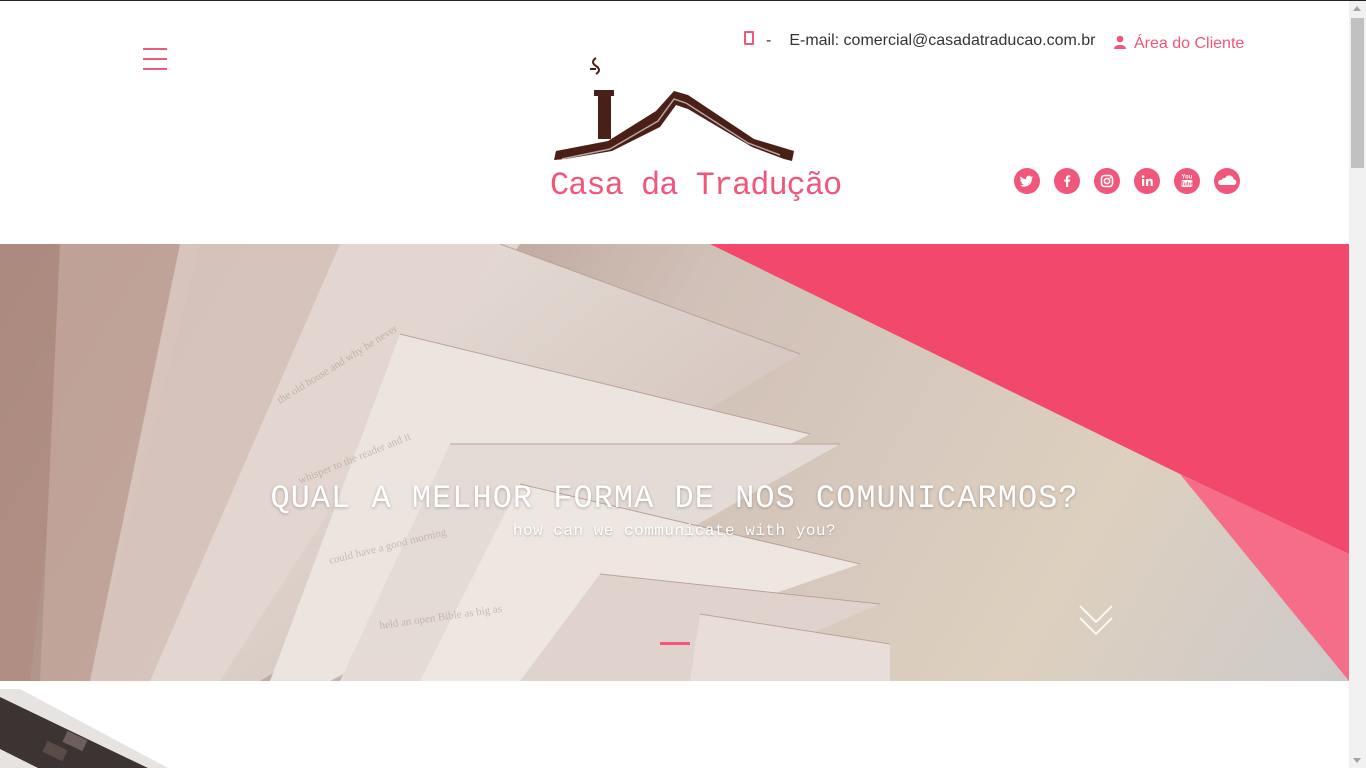 This screenshot has height=768, width=1366. I want to click on slide-indicator, so click(675, 643).